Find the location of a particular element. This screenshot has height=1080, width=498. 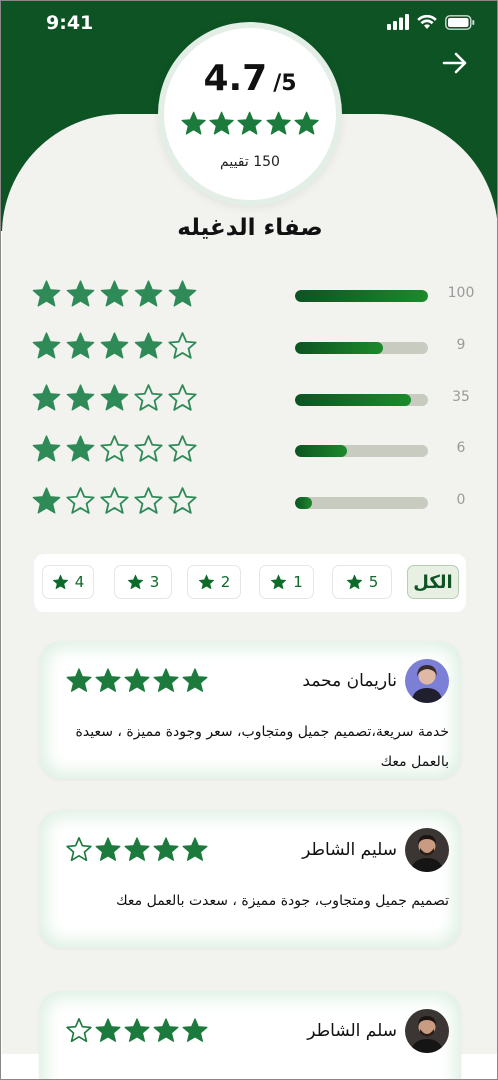

rating-badge: 4.7 /5 150 تقييم is located at coordinates (250, 114).